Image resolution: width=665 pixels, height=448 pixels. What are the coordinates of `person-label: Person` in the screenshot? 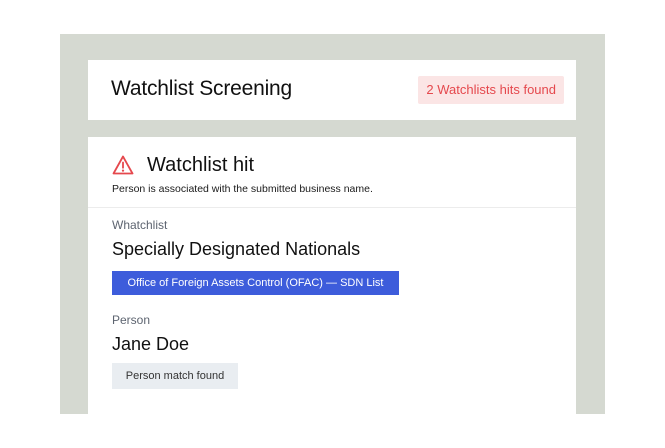 It's located at (131, 320).